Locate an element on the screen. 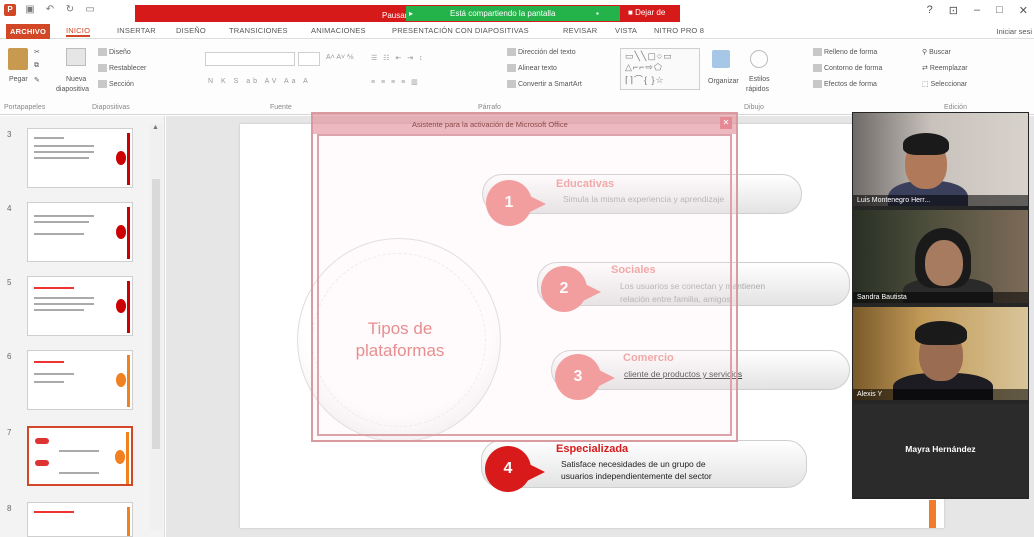 This screenshot has height=537, width=1034. organize-icon is located at coordinates (721, 59).